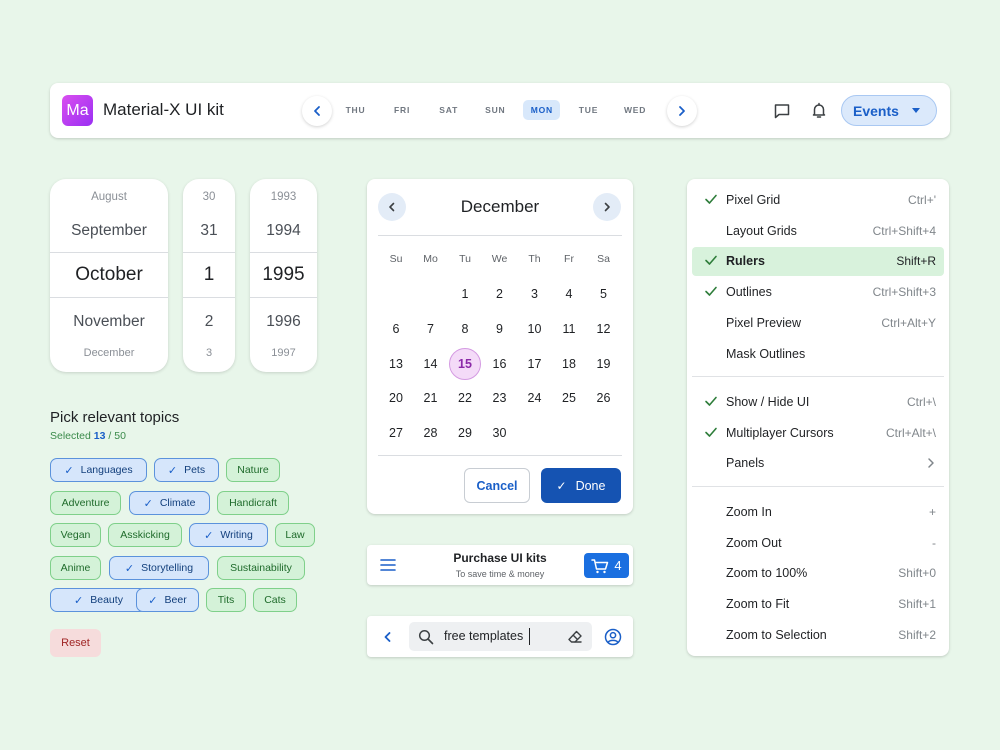  Describe the element at coordinates (500, 398) in the screenshot. I see `day-cell: 23` at that location.